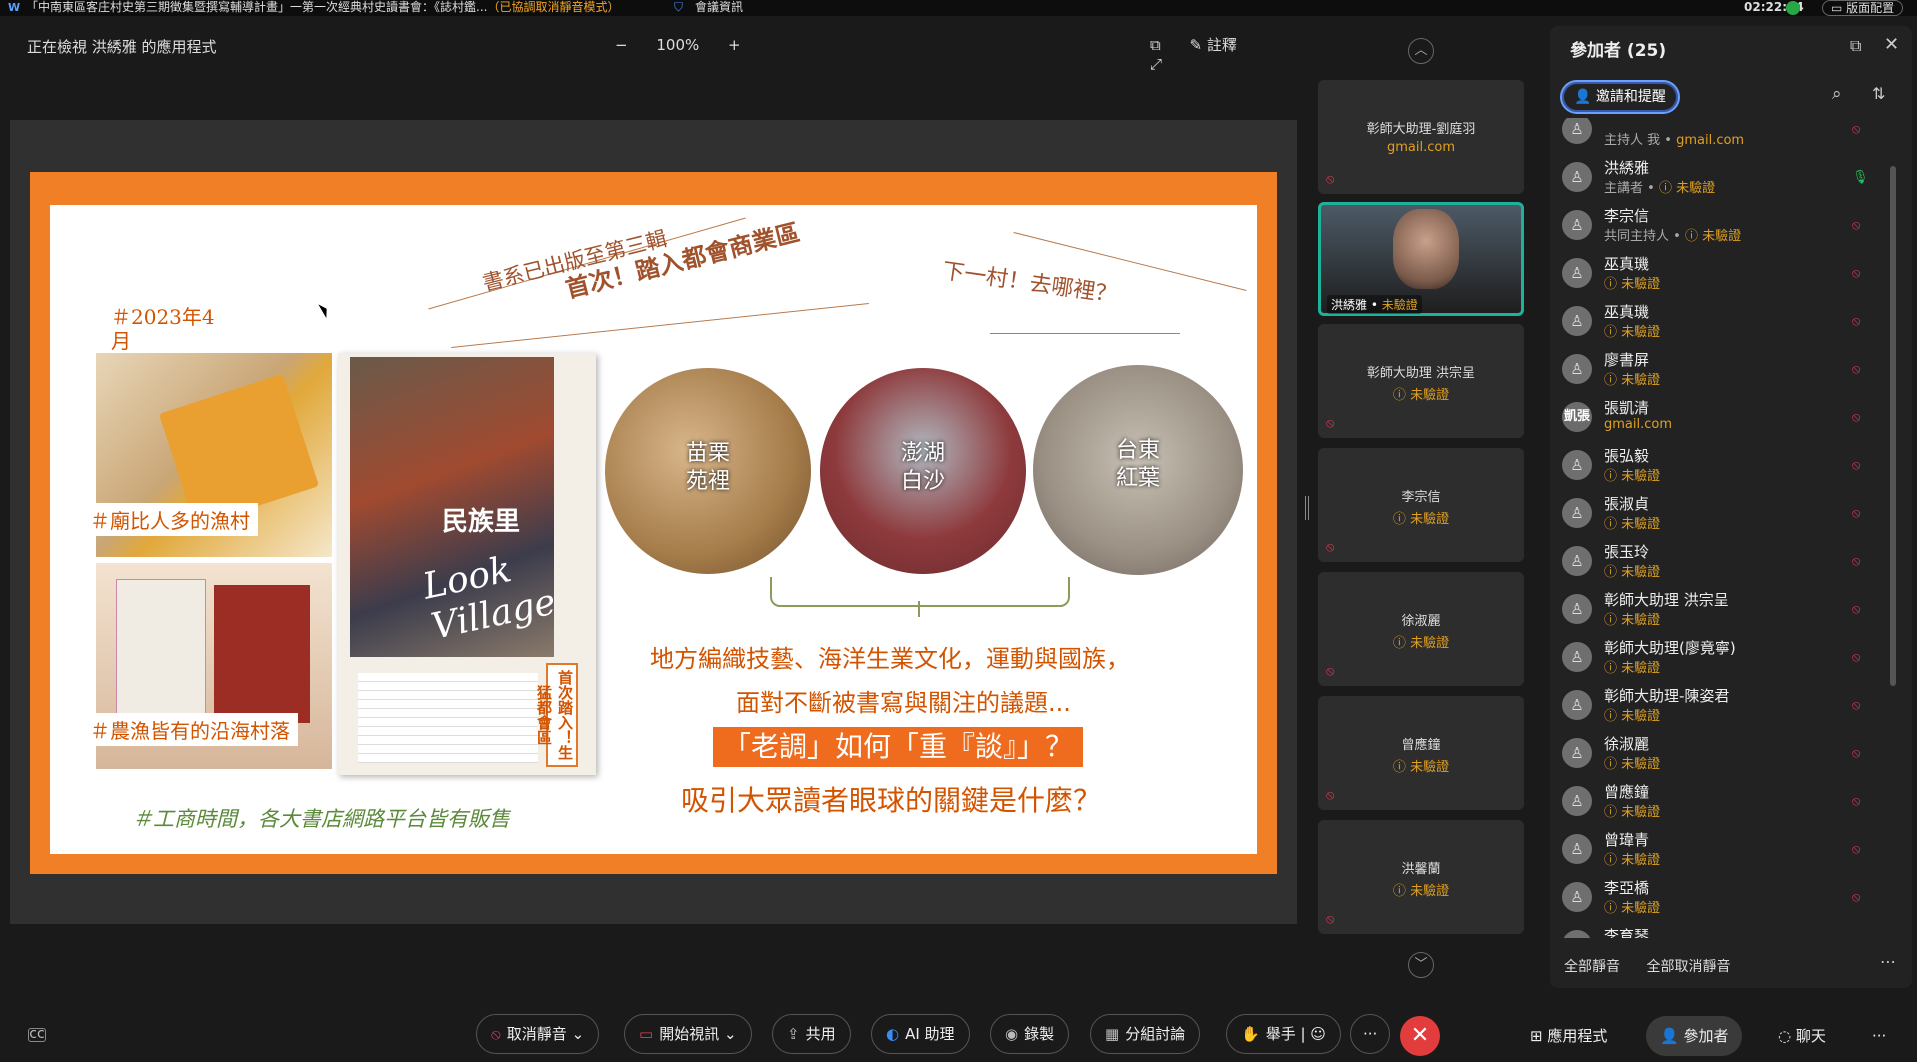 This screenshot has height=1062, width=1917. I want to click on resize-handle, so click(1307, 508).